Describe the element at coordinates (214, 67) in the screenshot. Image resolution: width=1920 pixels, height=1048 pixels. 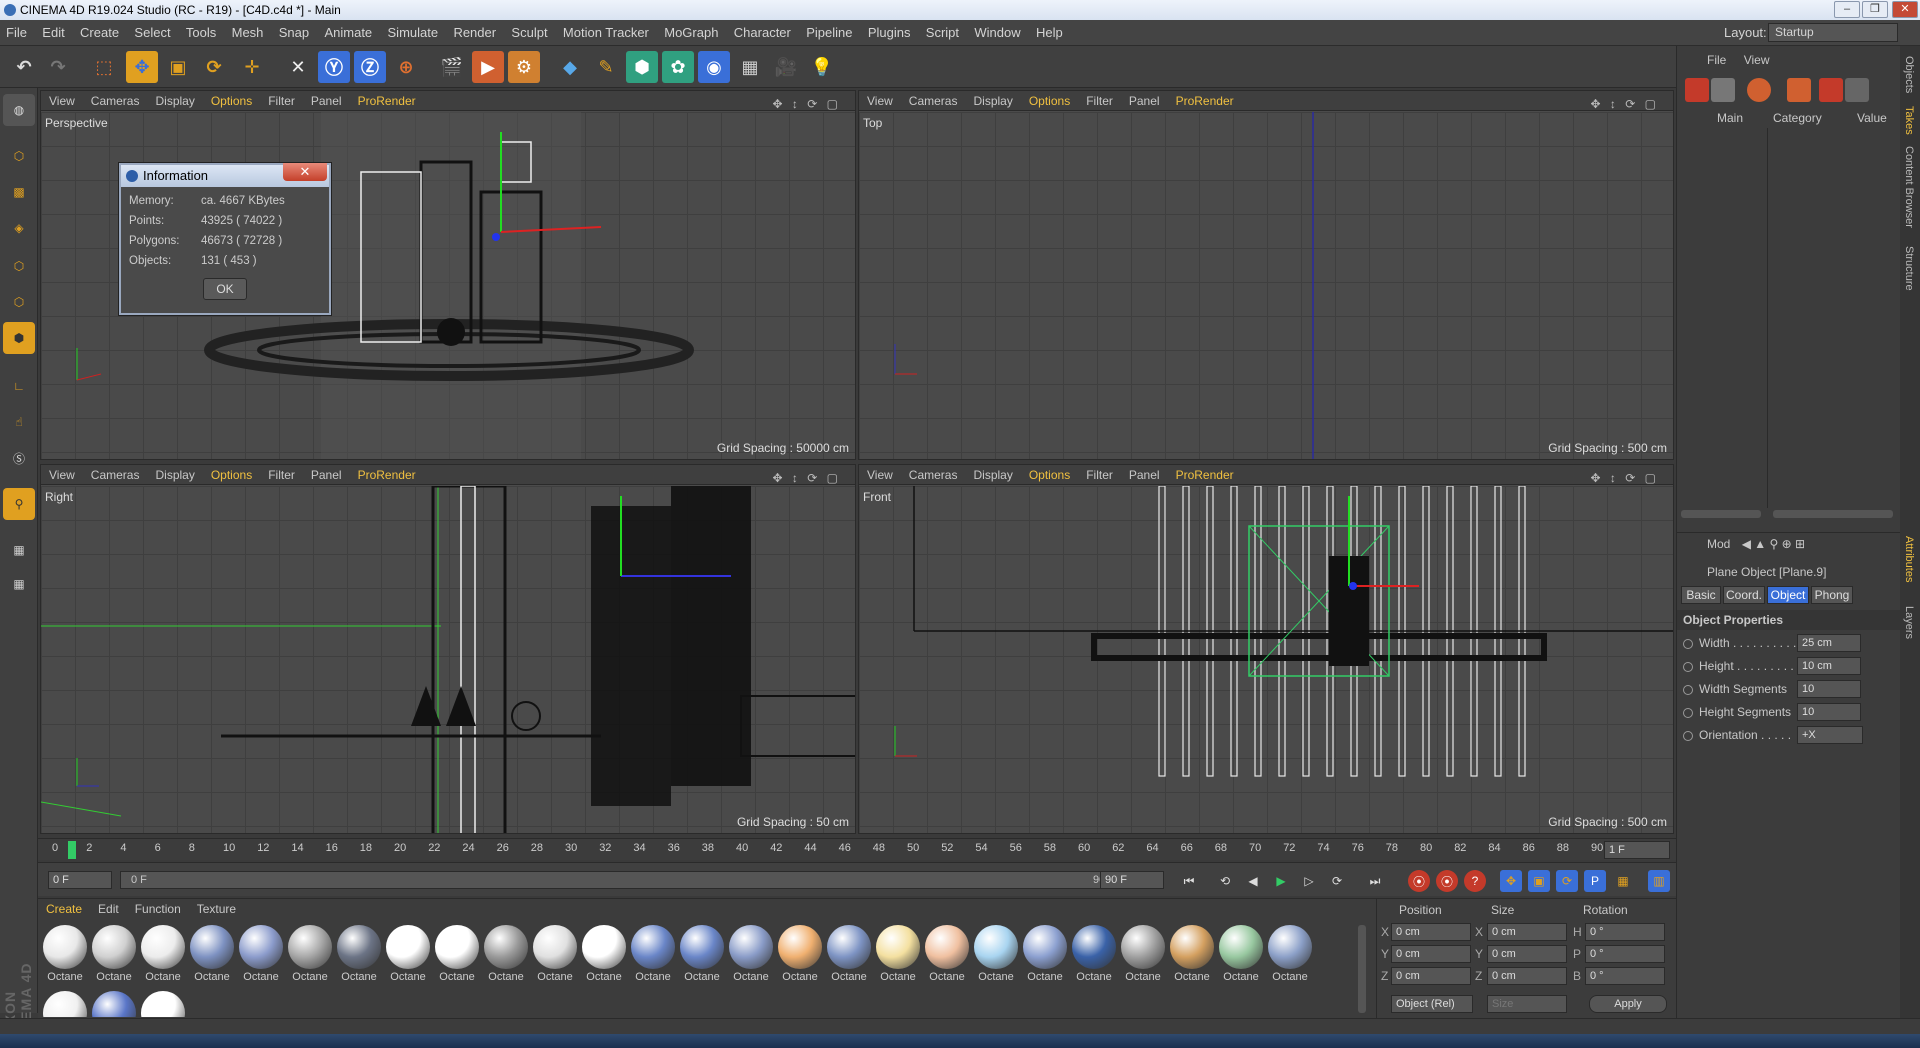
I see `rotate-tool-icon: ⟳` at that location.